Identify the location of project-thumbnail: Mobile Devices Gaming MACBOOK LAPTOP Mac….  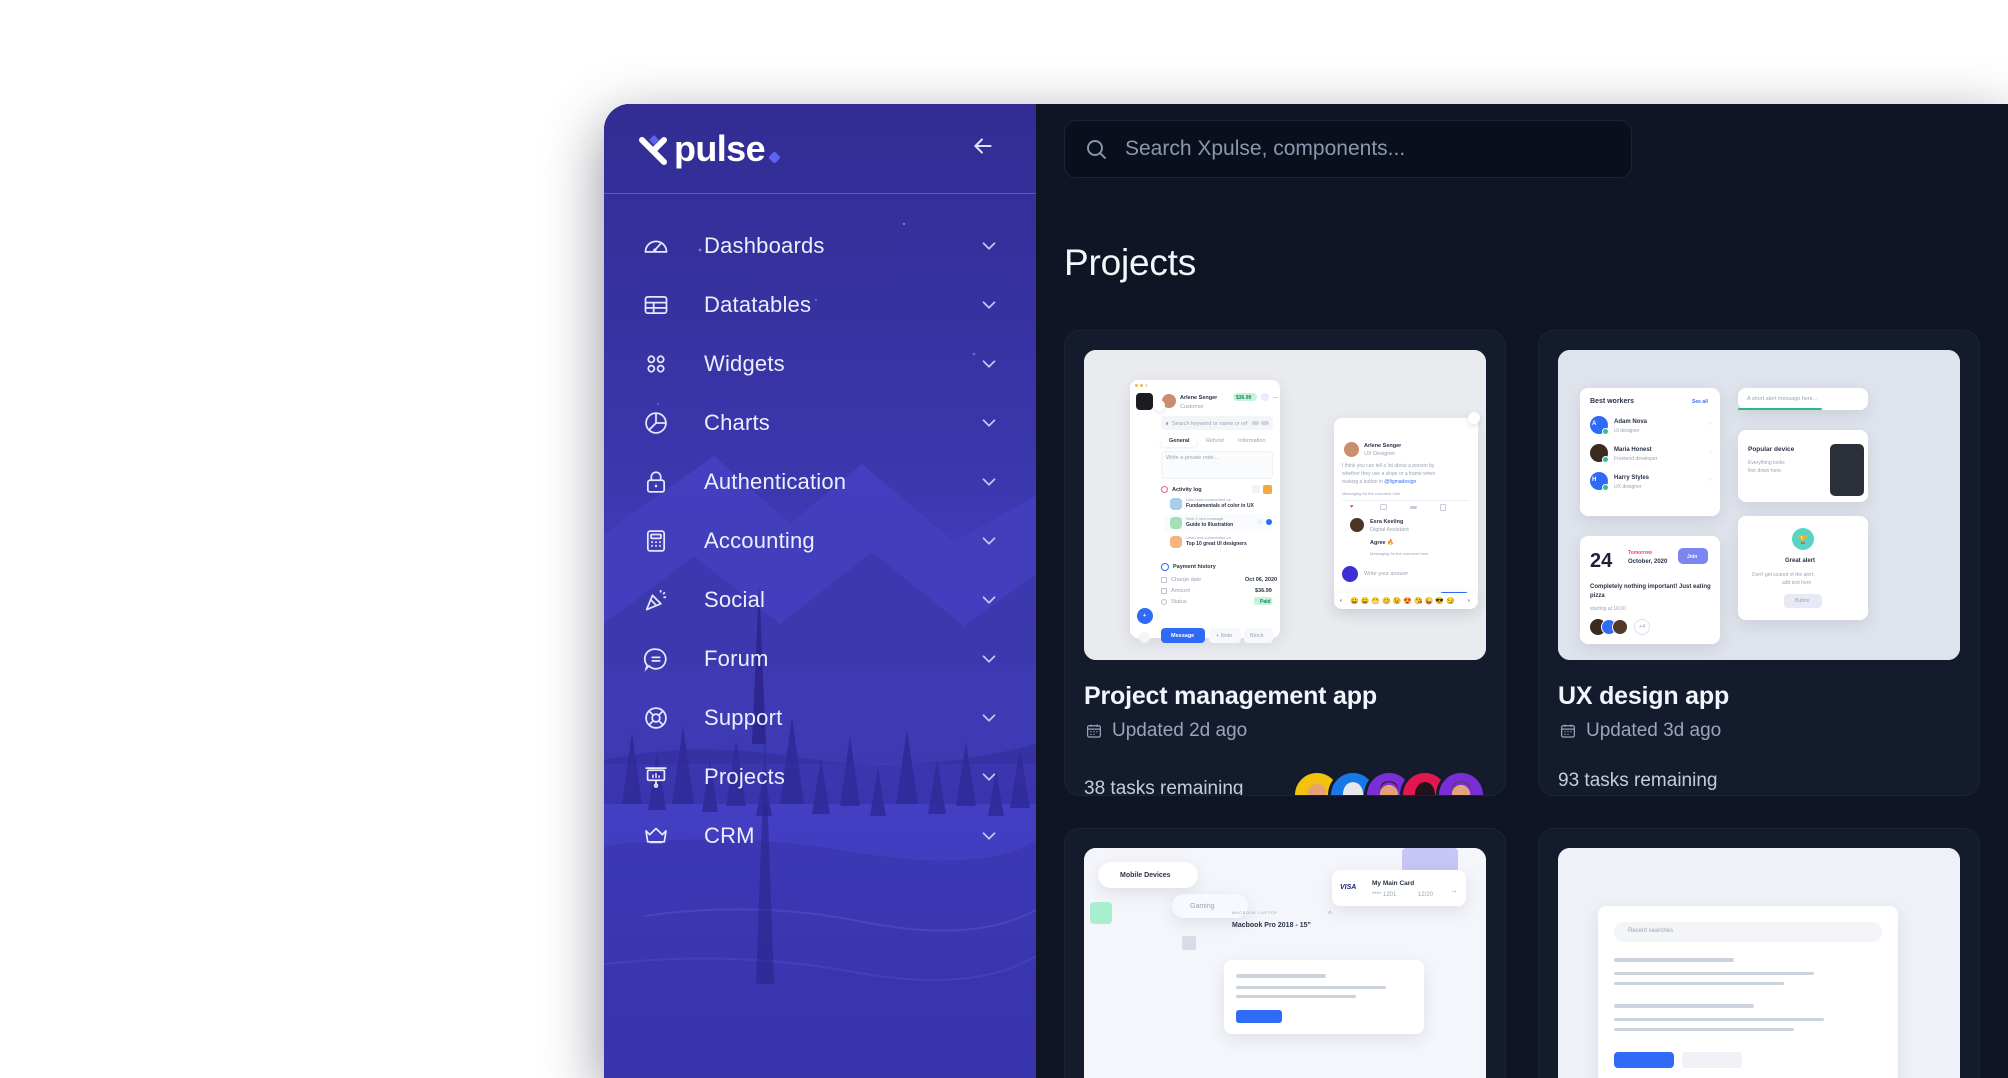
(1285, 963).